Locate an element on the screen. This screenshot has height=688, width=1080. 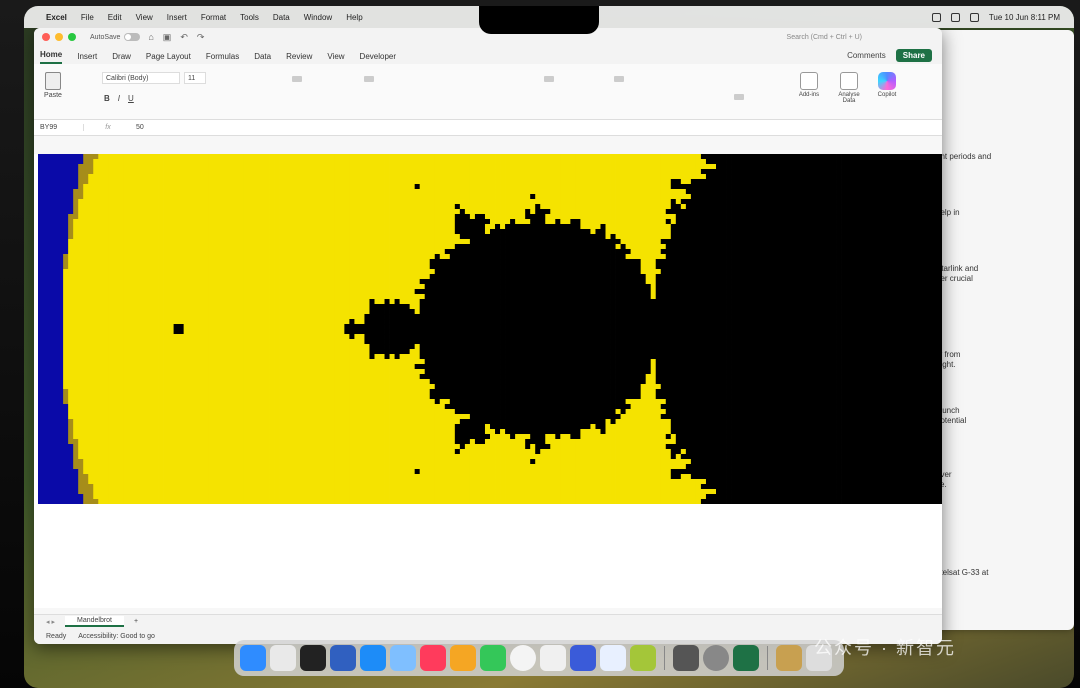
undo-icon: ↶ is located at coordinates (184, 37).